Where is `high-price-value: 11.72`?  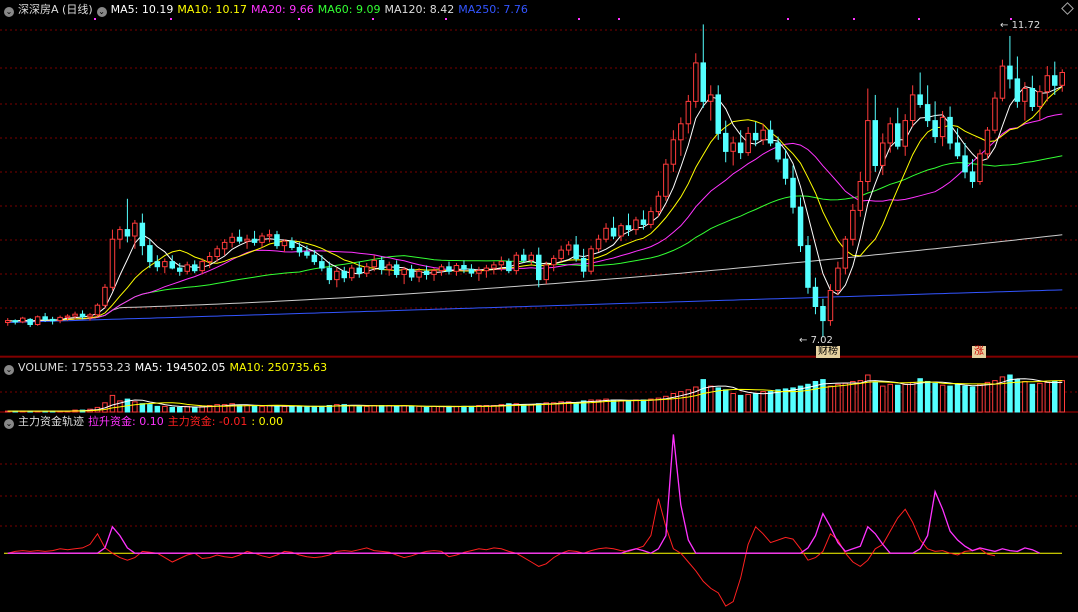 high-price-value: 11.72 is located at coordinates (1026, 25).